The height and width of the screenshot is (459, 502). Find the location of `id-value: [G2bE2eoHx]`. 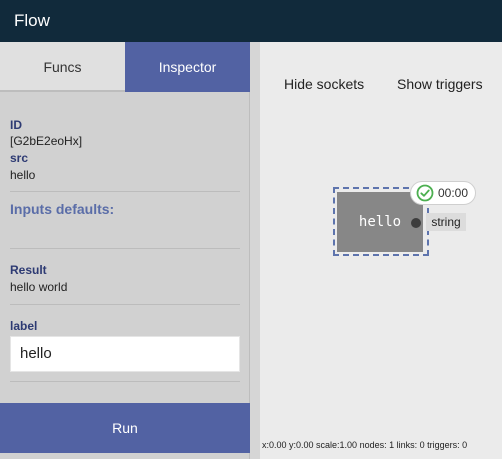

id-value: [G2bE2eoHx] is located at coordinates (46, 141).